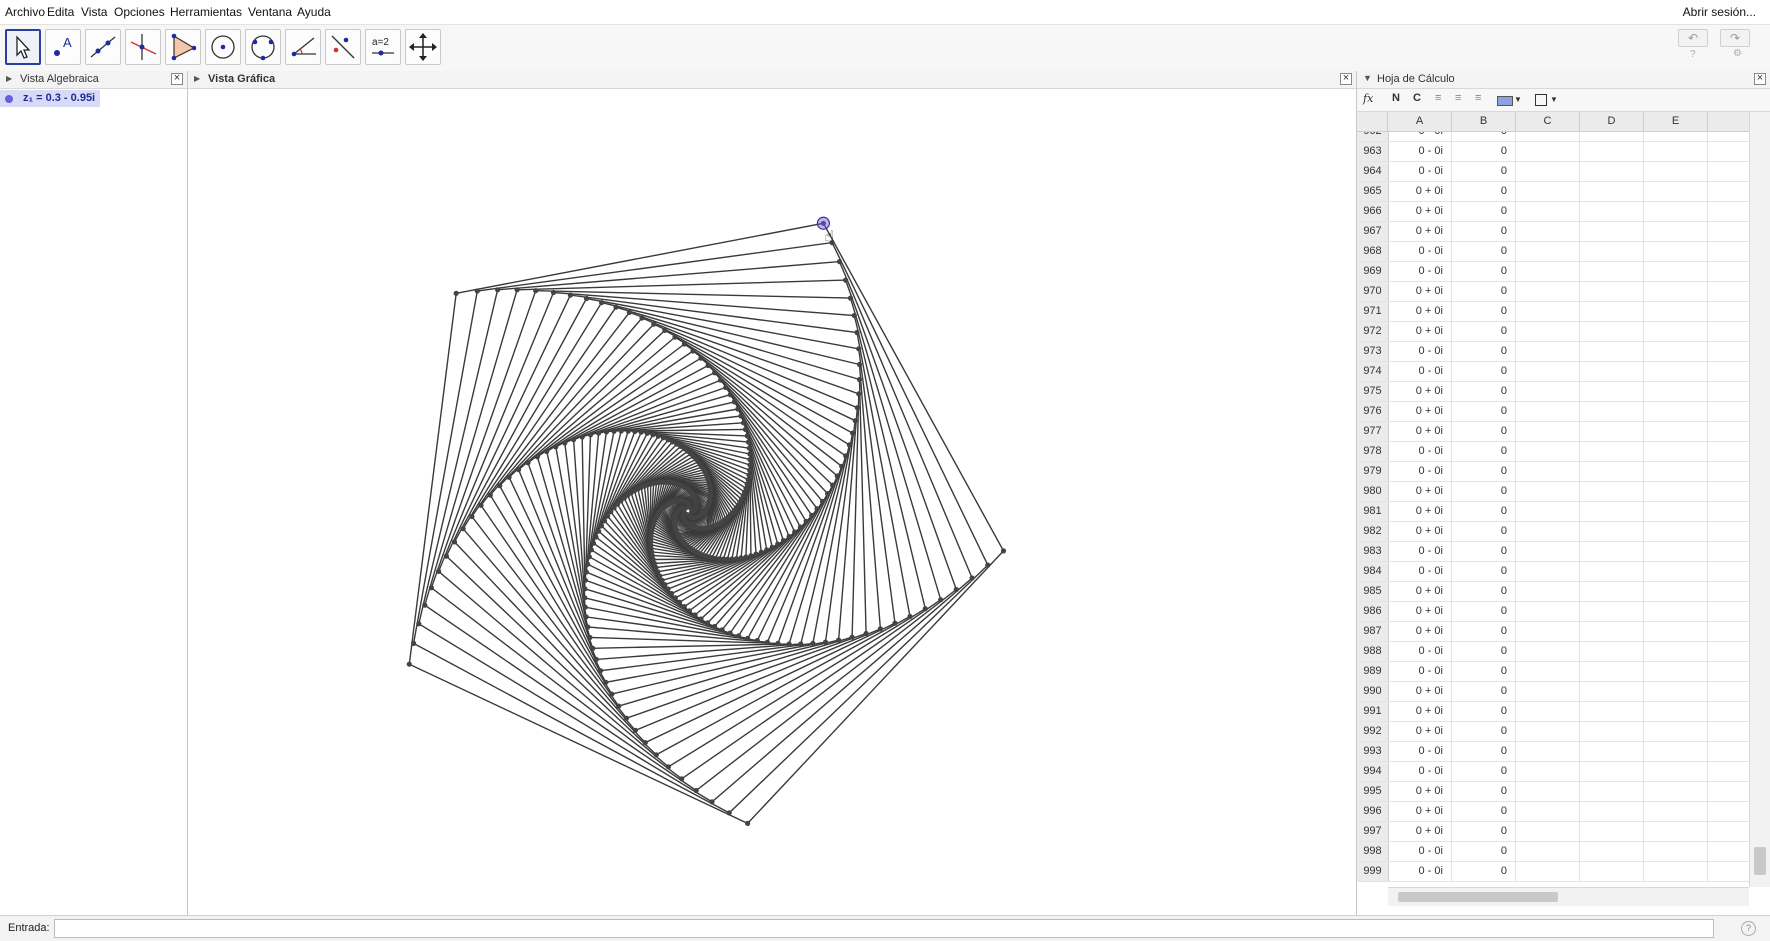 This screenshot has height=941, width=1770. What do you see at coordinates (1484, 121) in the screenshot?
I see `column-header-b: B` at bounding box center [1484, 121].